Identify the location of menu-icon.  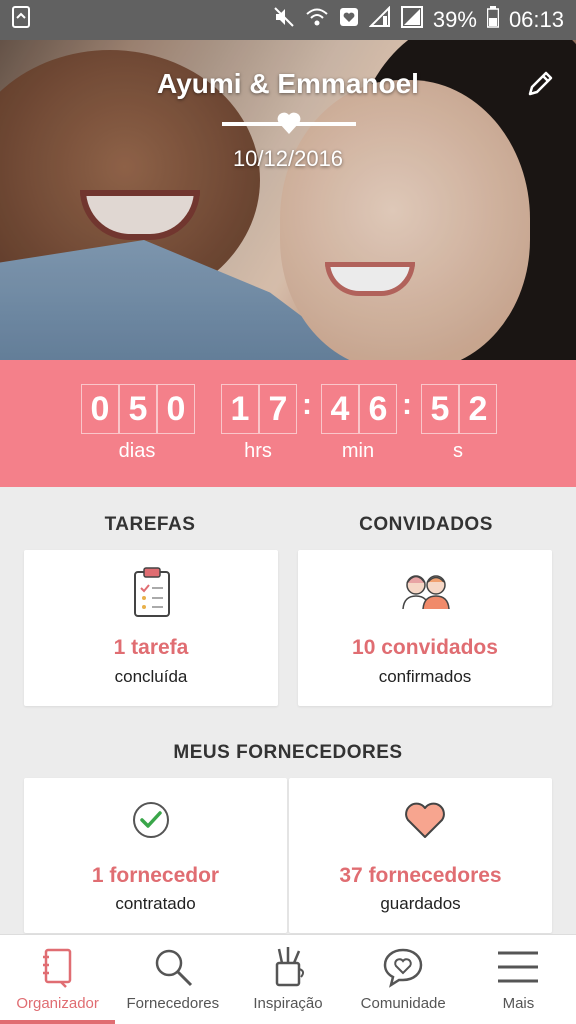
(518, 967).